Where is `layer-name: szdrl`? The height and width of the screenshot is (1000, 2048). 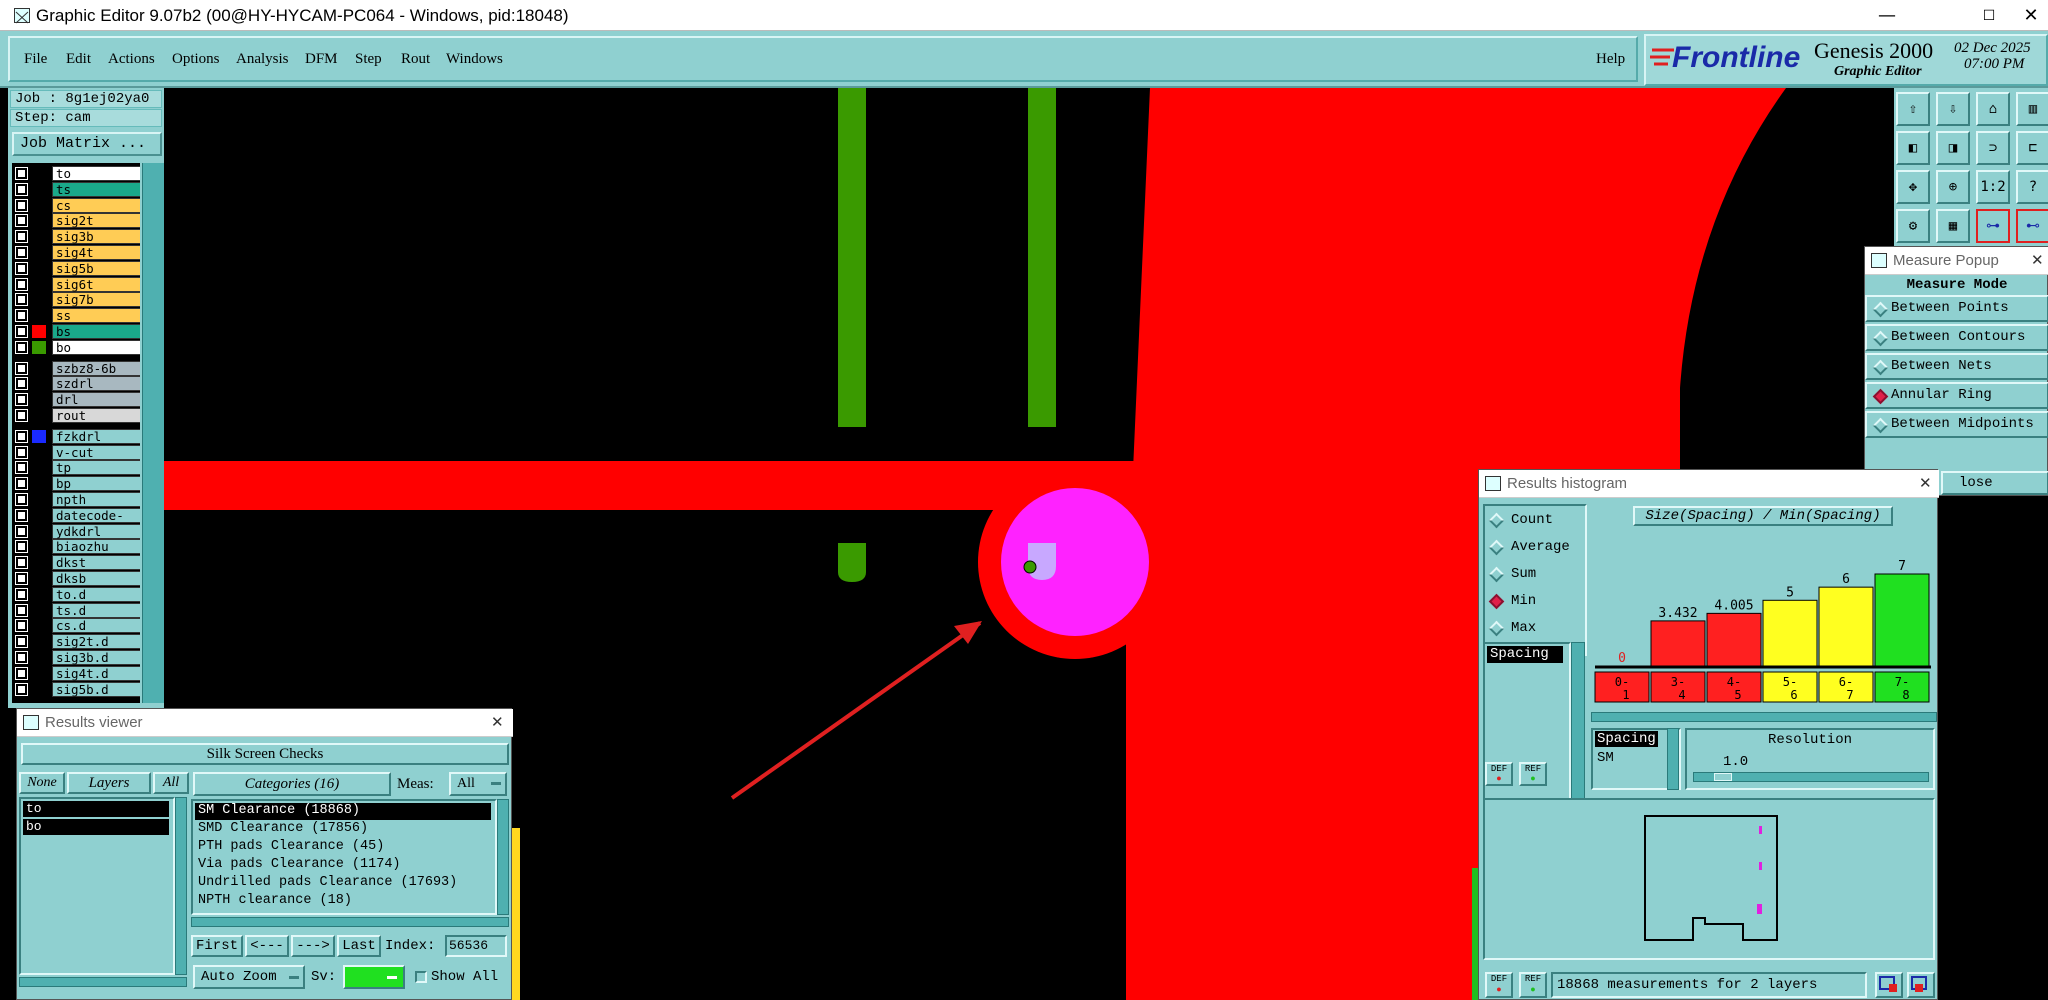 layer-name: szdrl is located at coordinates (96, 384).